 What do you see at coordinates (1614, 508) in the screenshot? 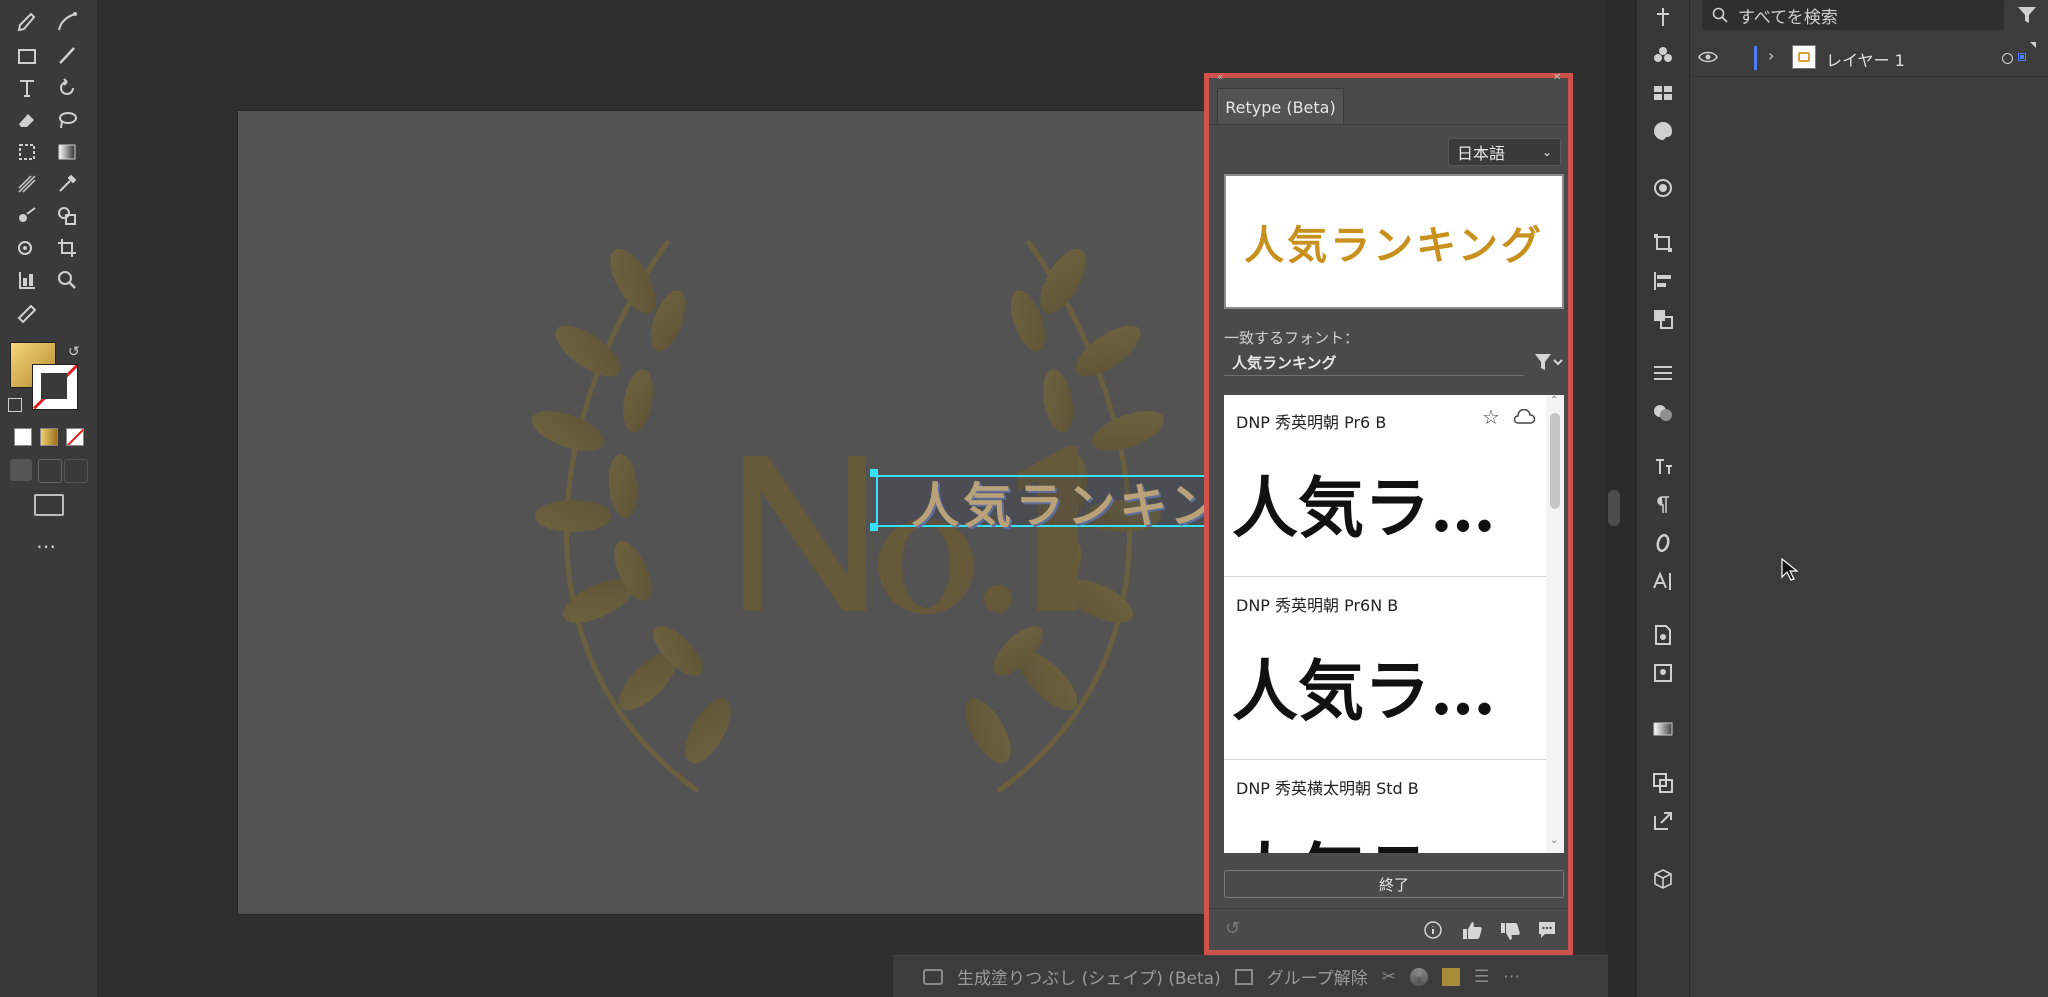
I see `canvas-scroll-handle` at bounding box center [1614, 508].